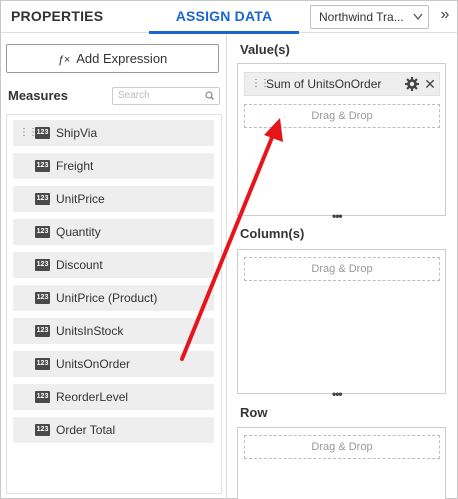 The height and width of the screenshot is (499, 458). What do you see at coordinates (113, 166) in the screenshot?
I see `measure-item: 123 Freight` at bounding box center [113, 166].